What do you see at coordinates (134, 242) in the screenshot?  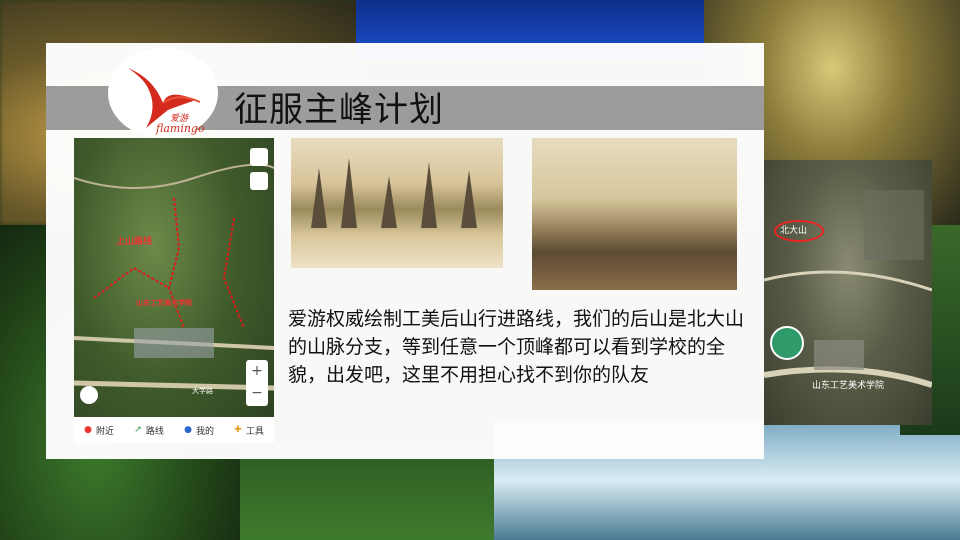 I see `route-label: 上山路线` at bounding box center [134, 242].